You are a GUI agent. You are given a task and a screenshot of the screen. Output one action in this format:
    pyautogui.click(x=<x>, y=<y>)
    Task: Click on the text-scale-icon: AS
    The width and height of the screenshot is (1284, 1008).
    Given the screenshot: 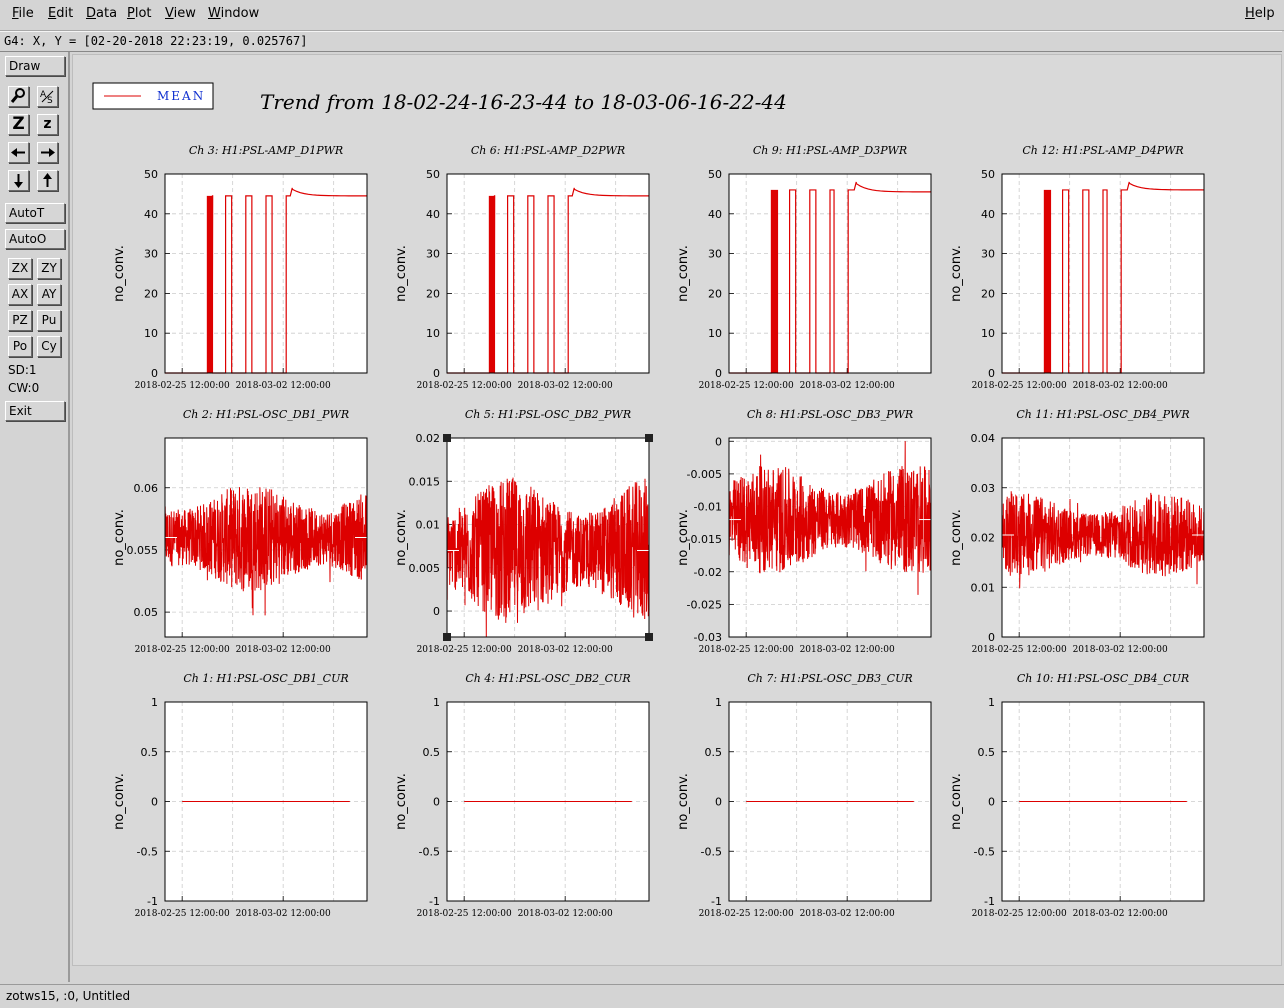 What is the action you would take?
    pyautogui.click(x=47, y=96)
    